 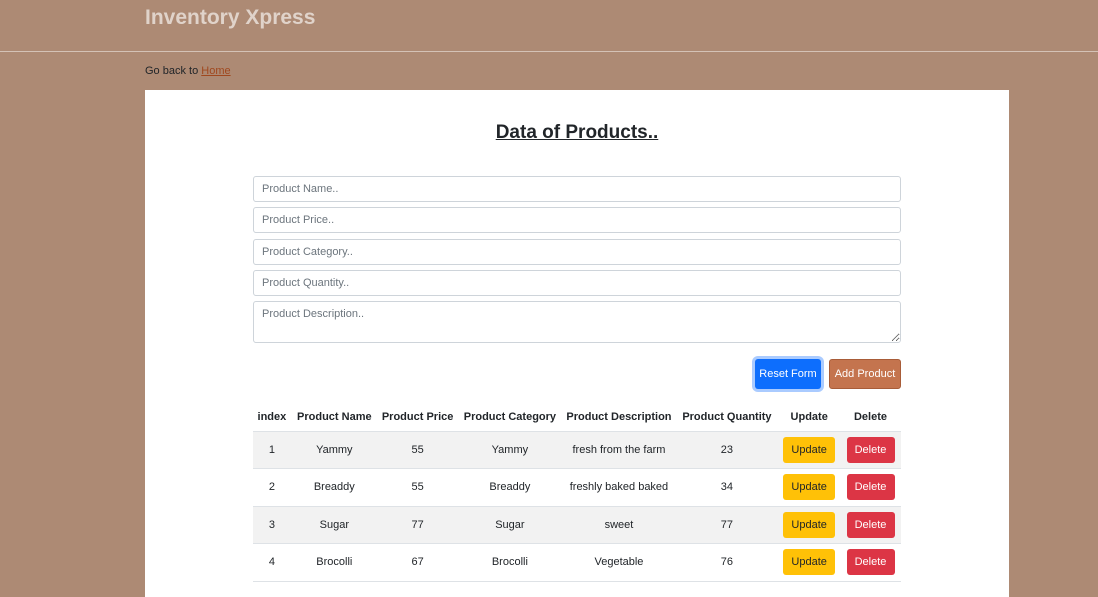 I want to click on cell-description: Vegetable, so click(x=619, y=562).